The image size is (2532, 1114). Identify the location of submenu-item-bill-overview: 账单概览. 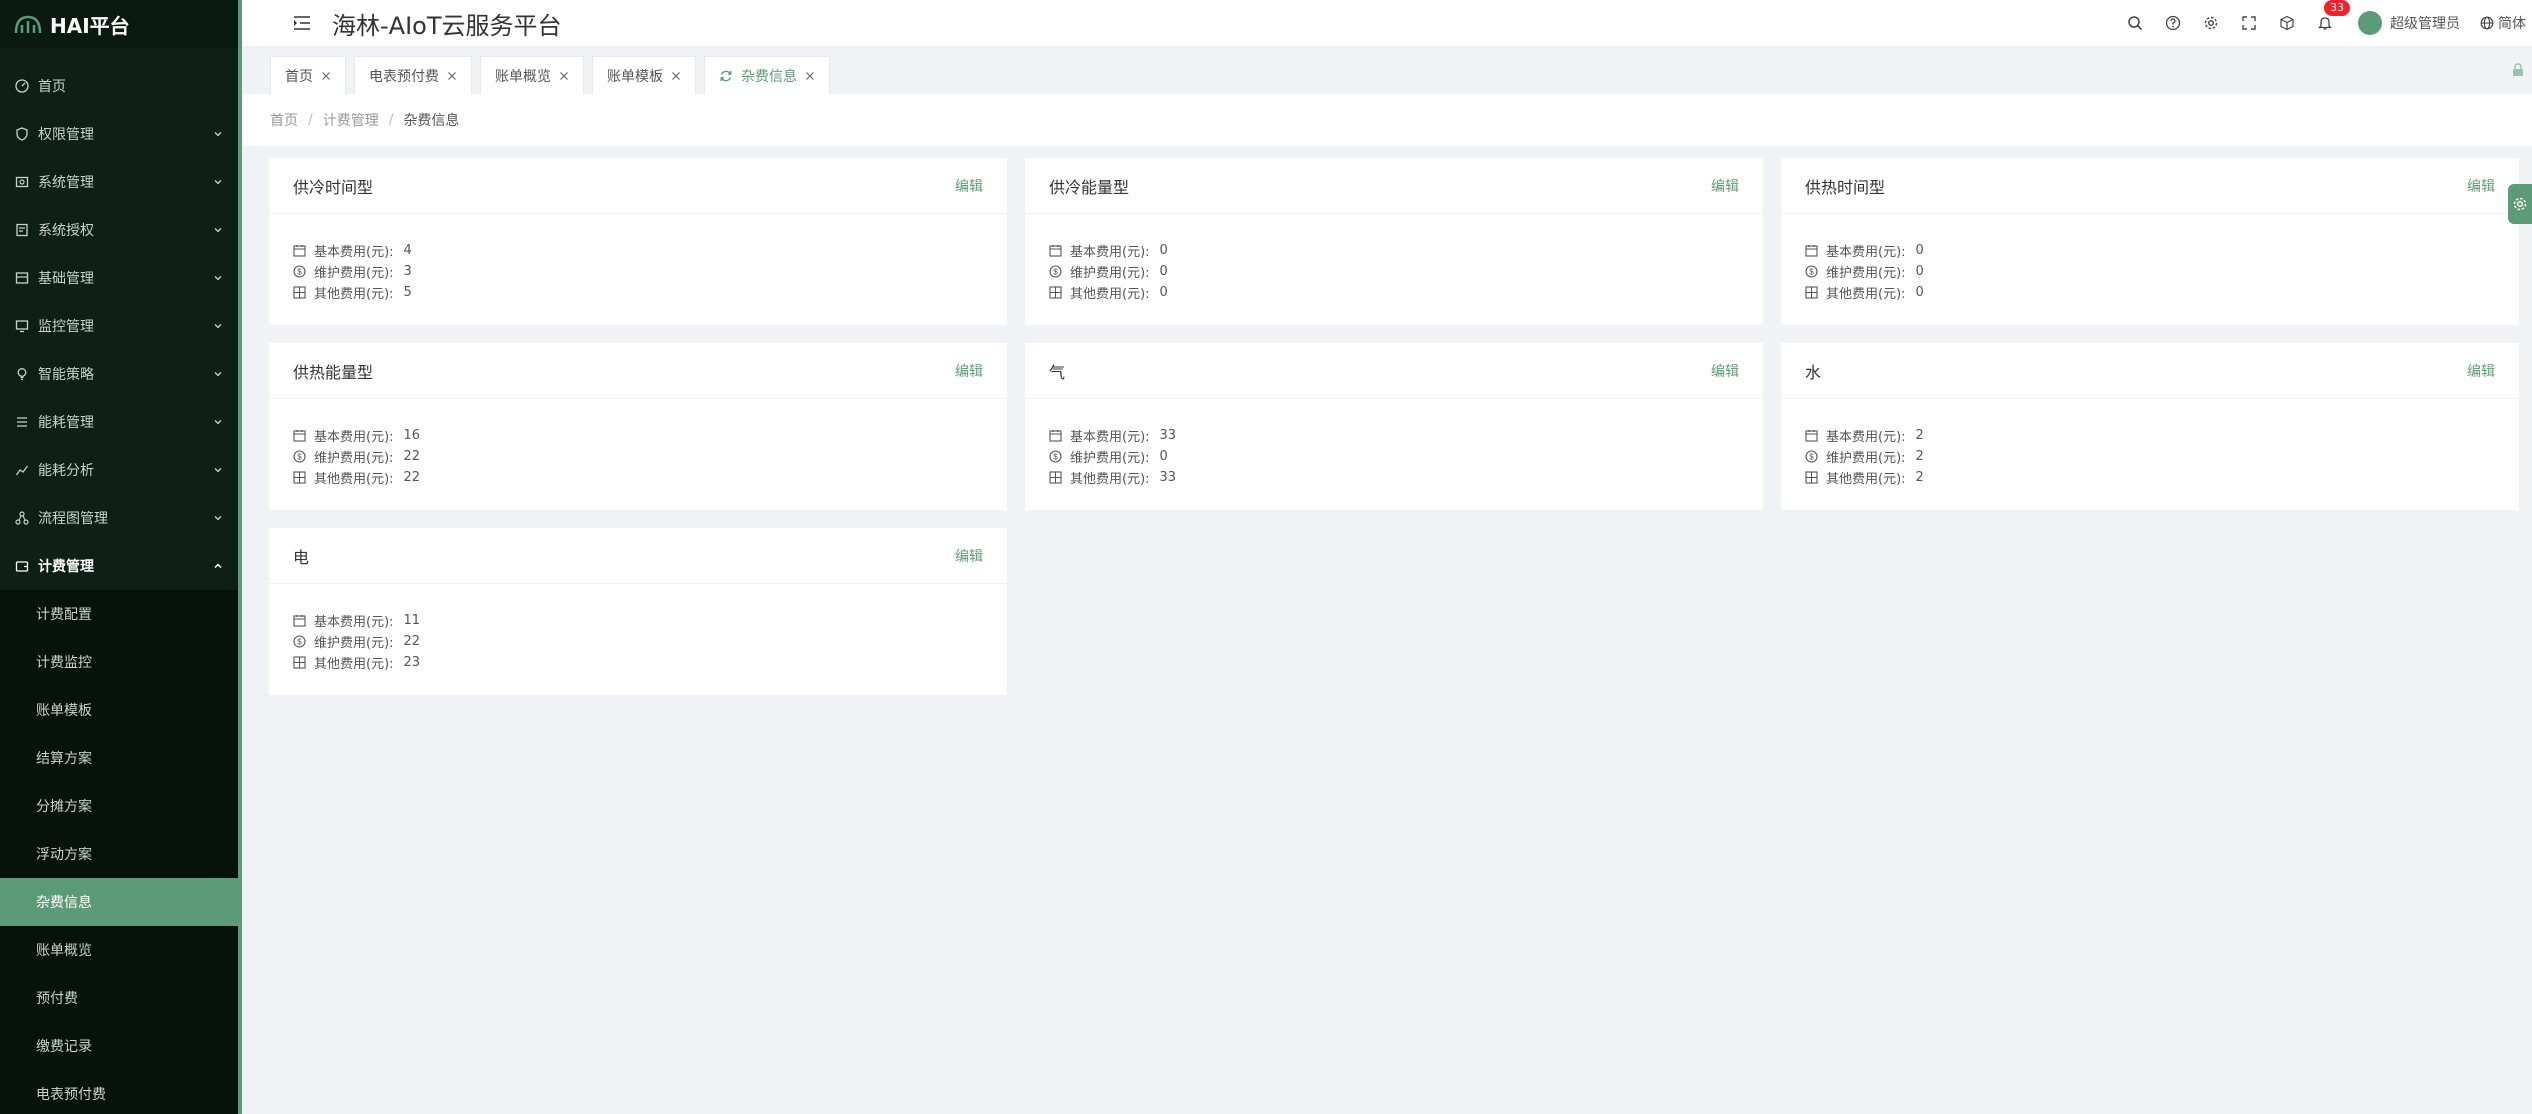
(121, 950).